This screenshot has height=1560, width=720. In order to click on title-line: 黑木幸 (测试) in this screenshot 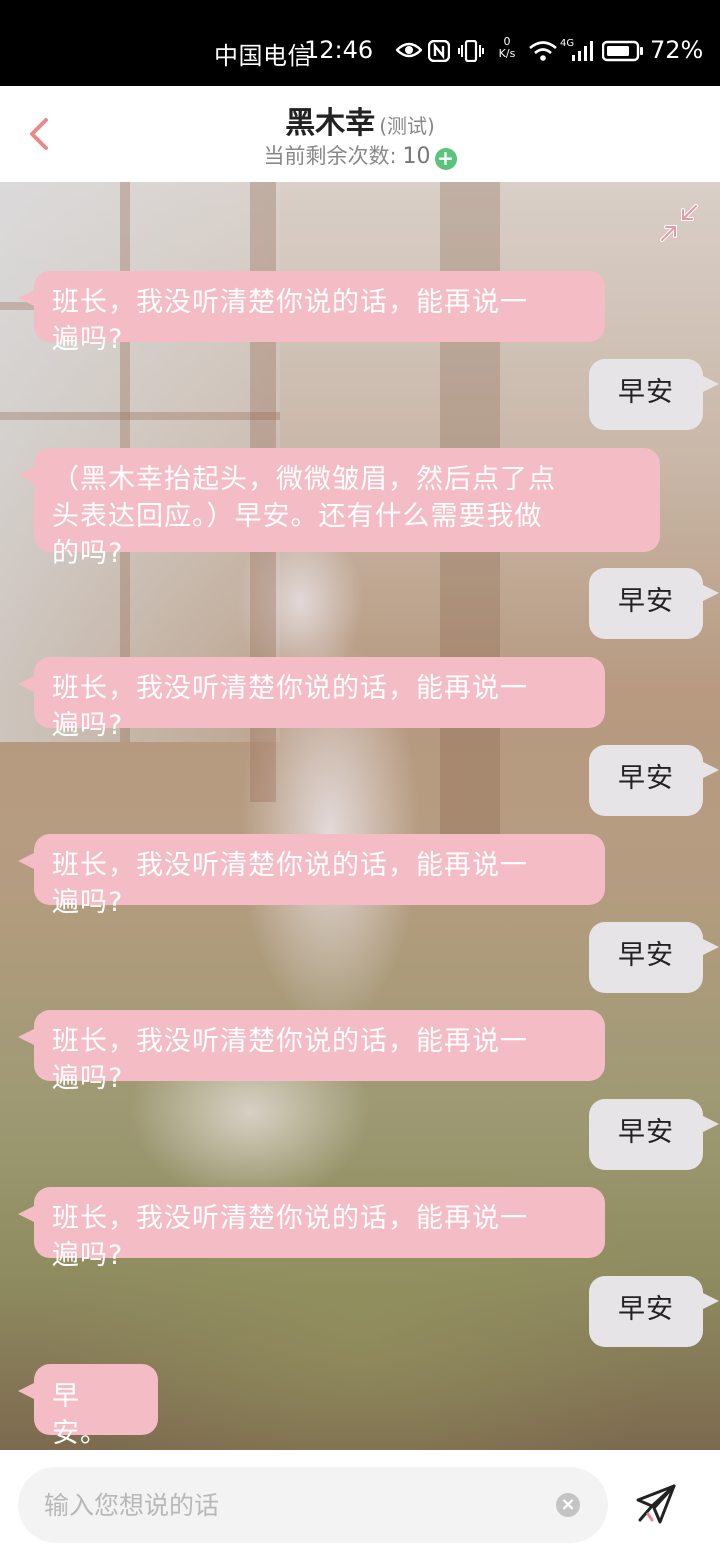, I will do `click(360, 120)`.